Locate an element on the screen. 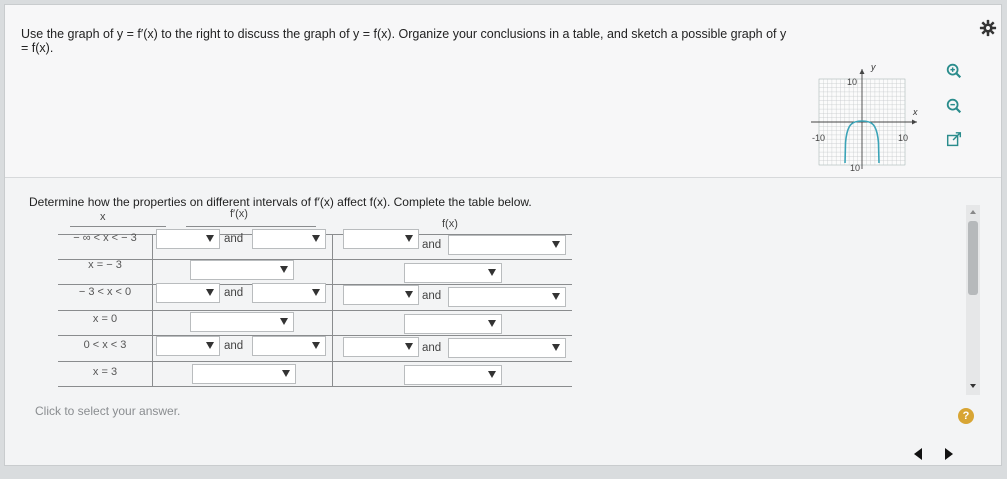 The height and width of the screenshot is (479, 1007). gear-icon is located at coordinates (988, 28).